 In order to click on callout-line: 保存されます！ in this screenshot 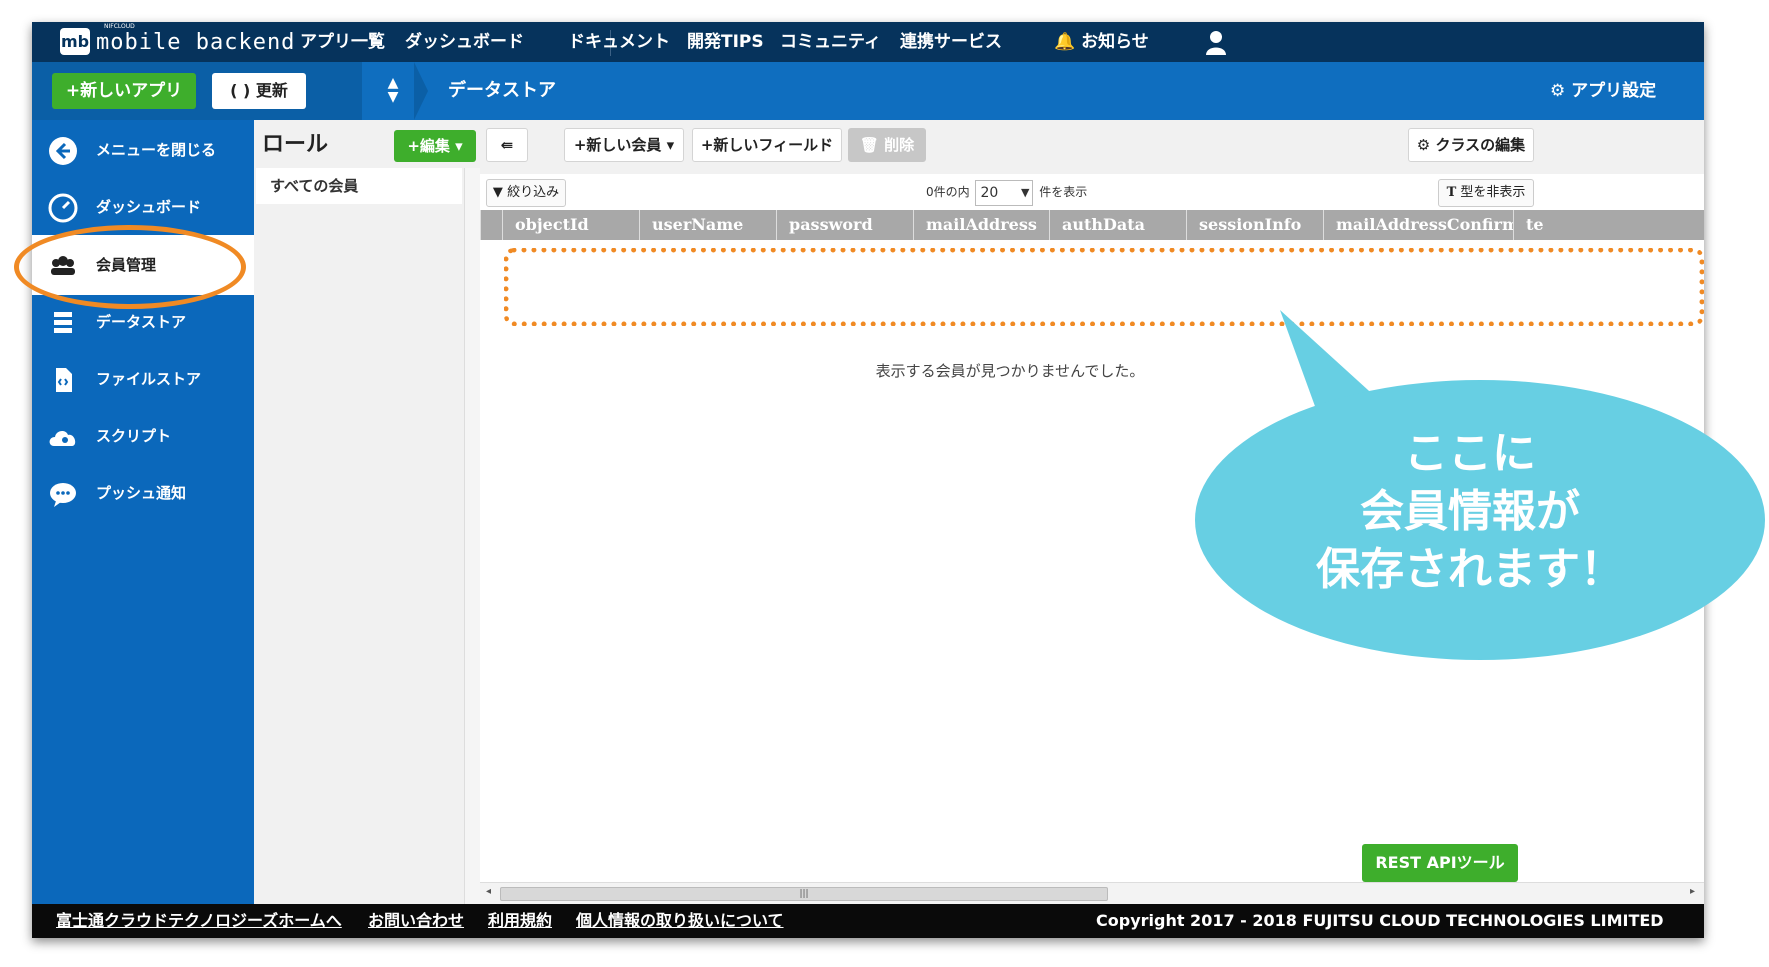, I will do `click(1470, 569)`.